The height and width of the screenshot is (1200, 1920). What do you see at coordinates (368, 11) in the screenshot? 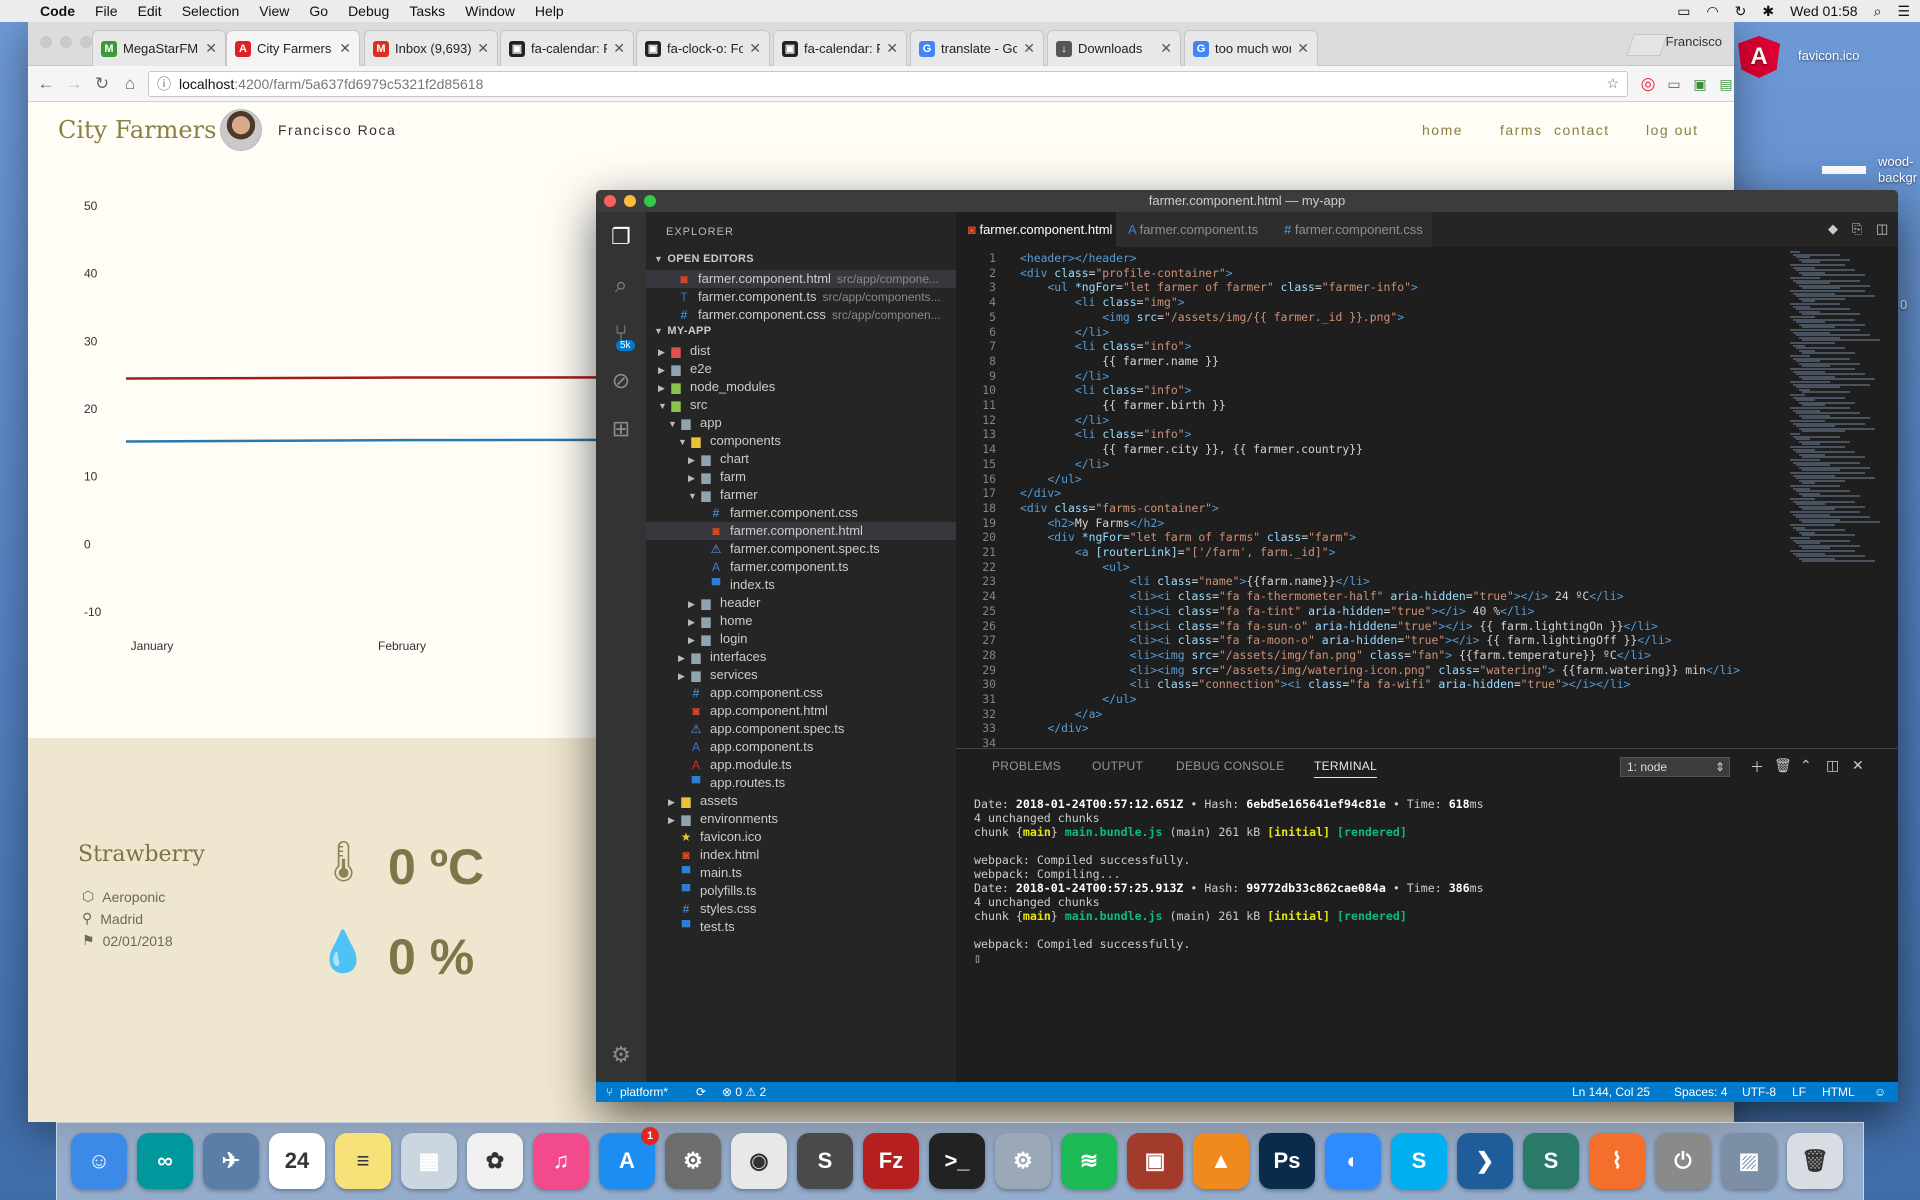
I see `menu-debug: Debug` at bounding box center [368, 11].